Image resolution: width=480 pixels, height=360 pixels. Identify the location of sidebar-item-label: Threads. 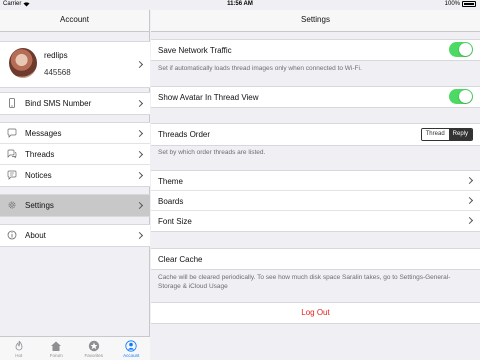
(40, 154).